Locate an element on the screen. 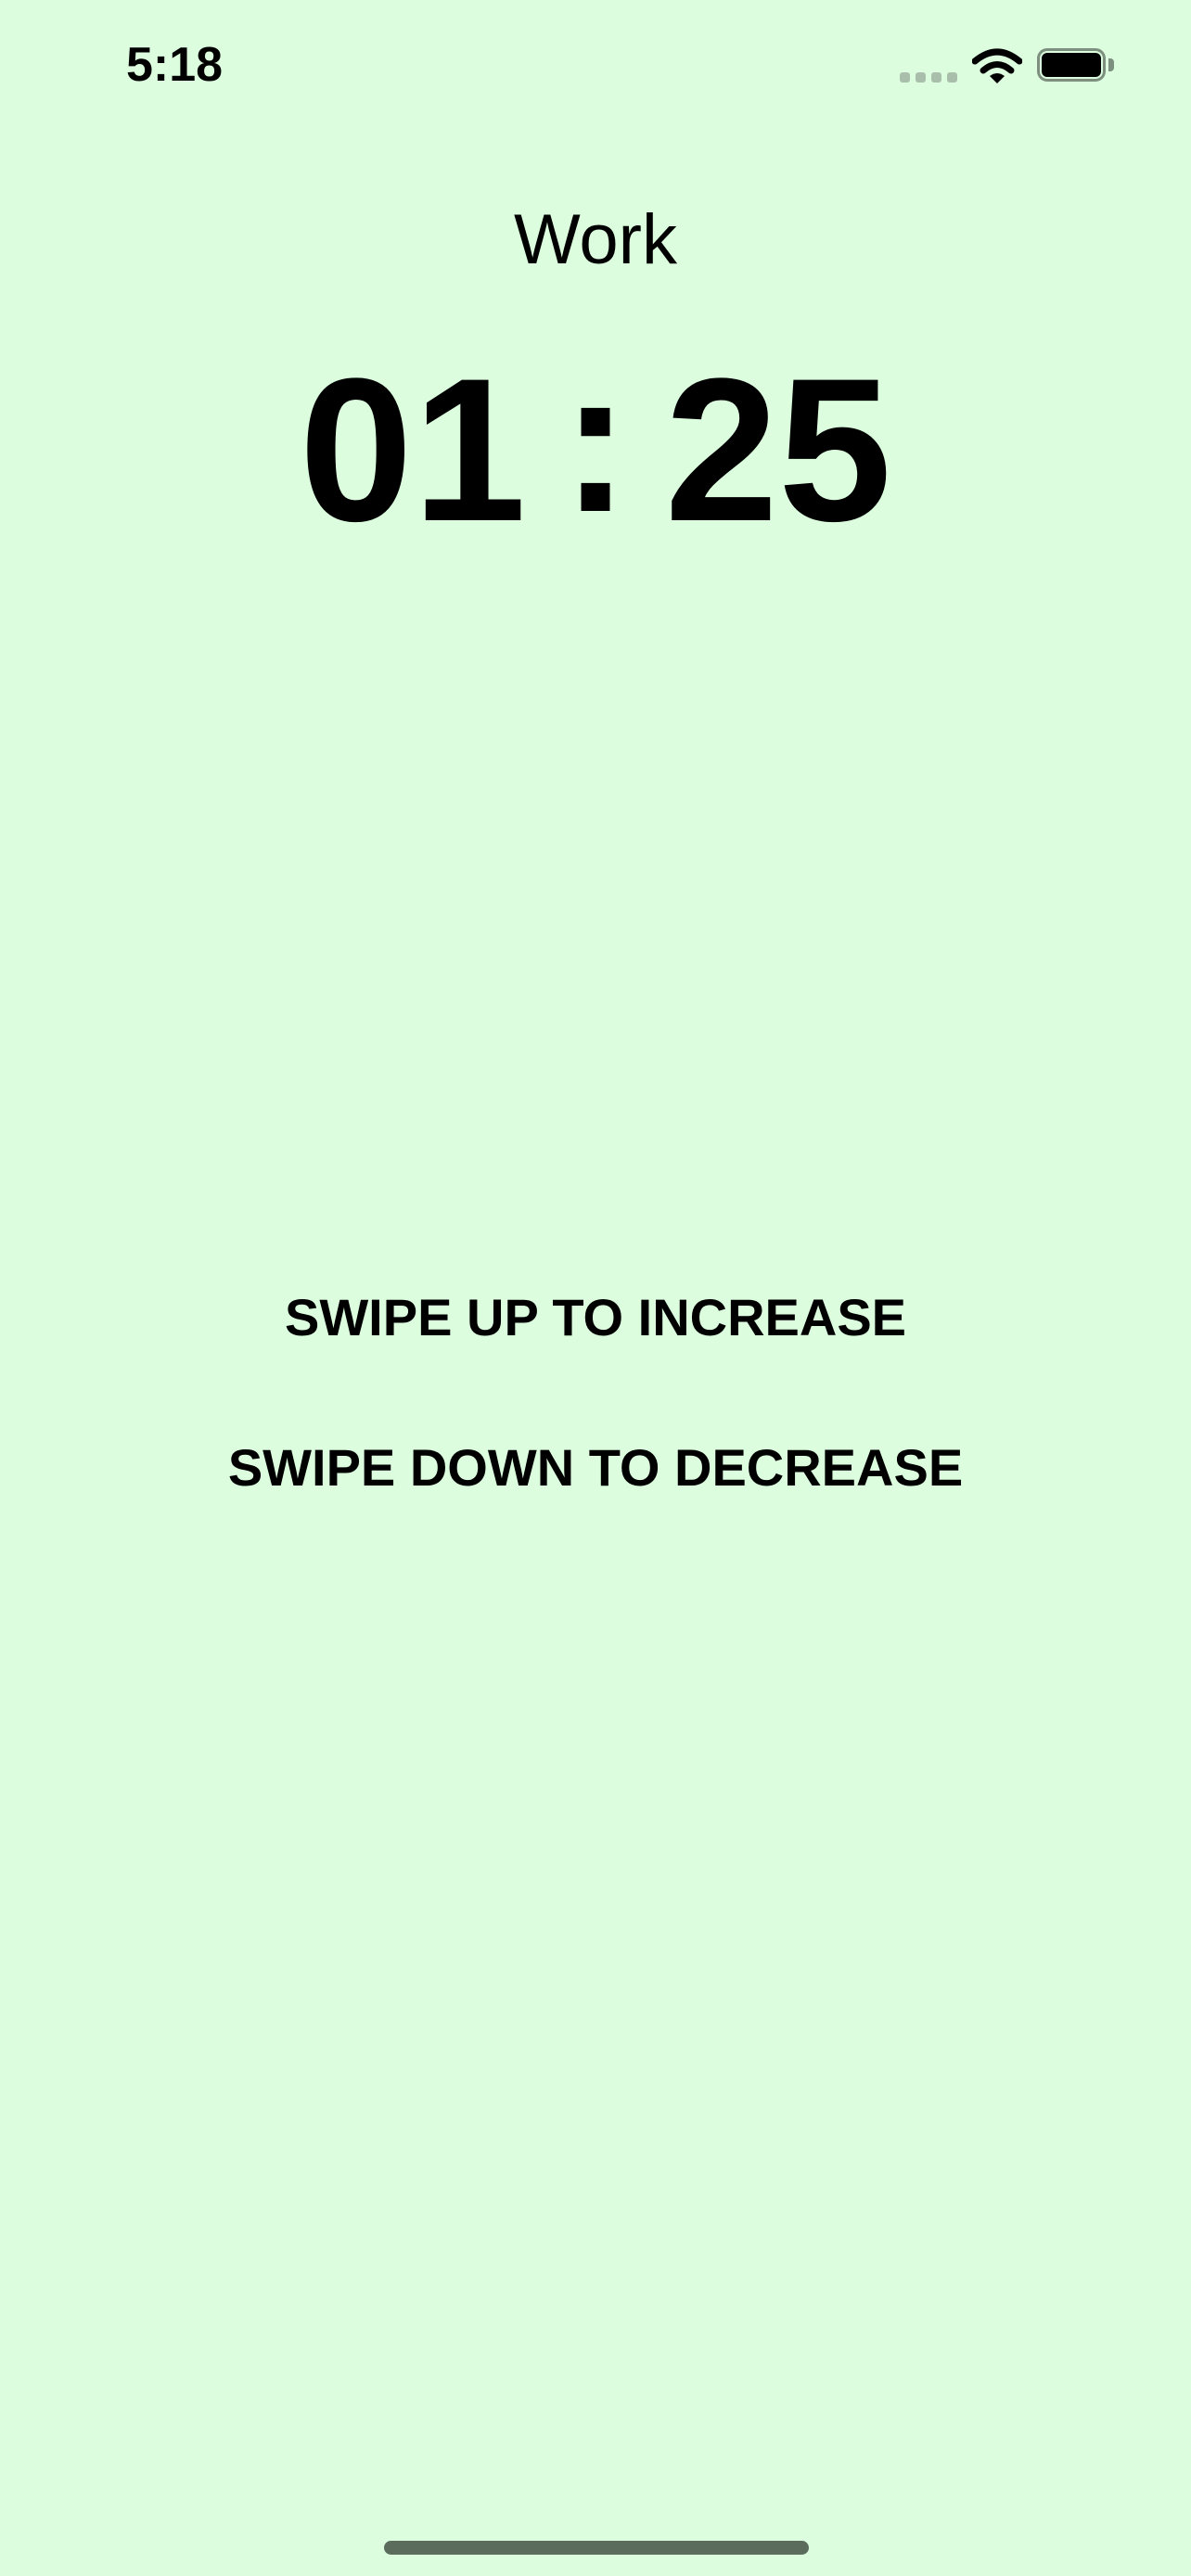 This screenshot has width=1191, height=2576. mode-title: Work is located at coordinates (595, 239).